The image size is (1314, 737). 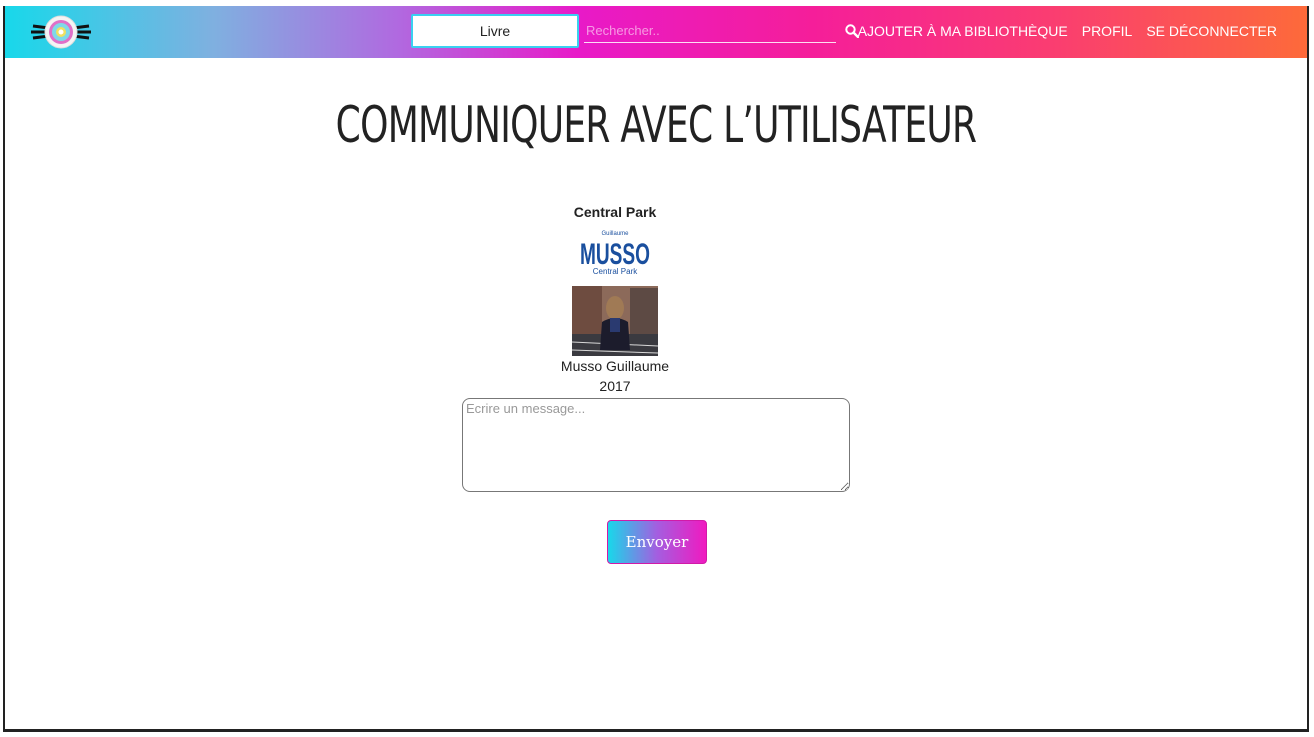 I want to click on cover-title: Central Park, so click(x=615, y=271).